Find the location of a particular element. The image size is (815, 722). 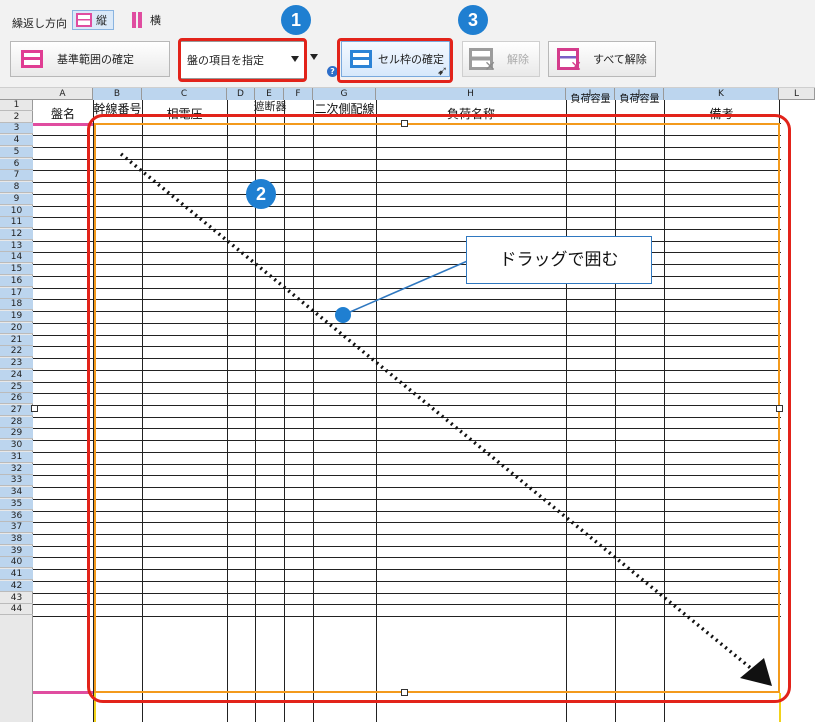

row-header: 13 is located at coordinates (16, 246).